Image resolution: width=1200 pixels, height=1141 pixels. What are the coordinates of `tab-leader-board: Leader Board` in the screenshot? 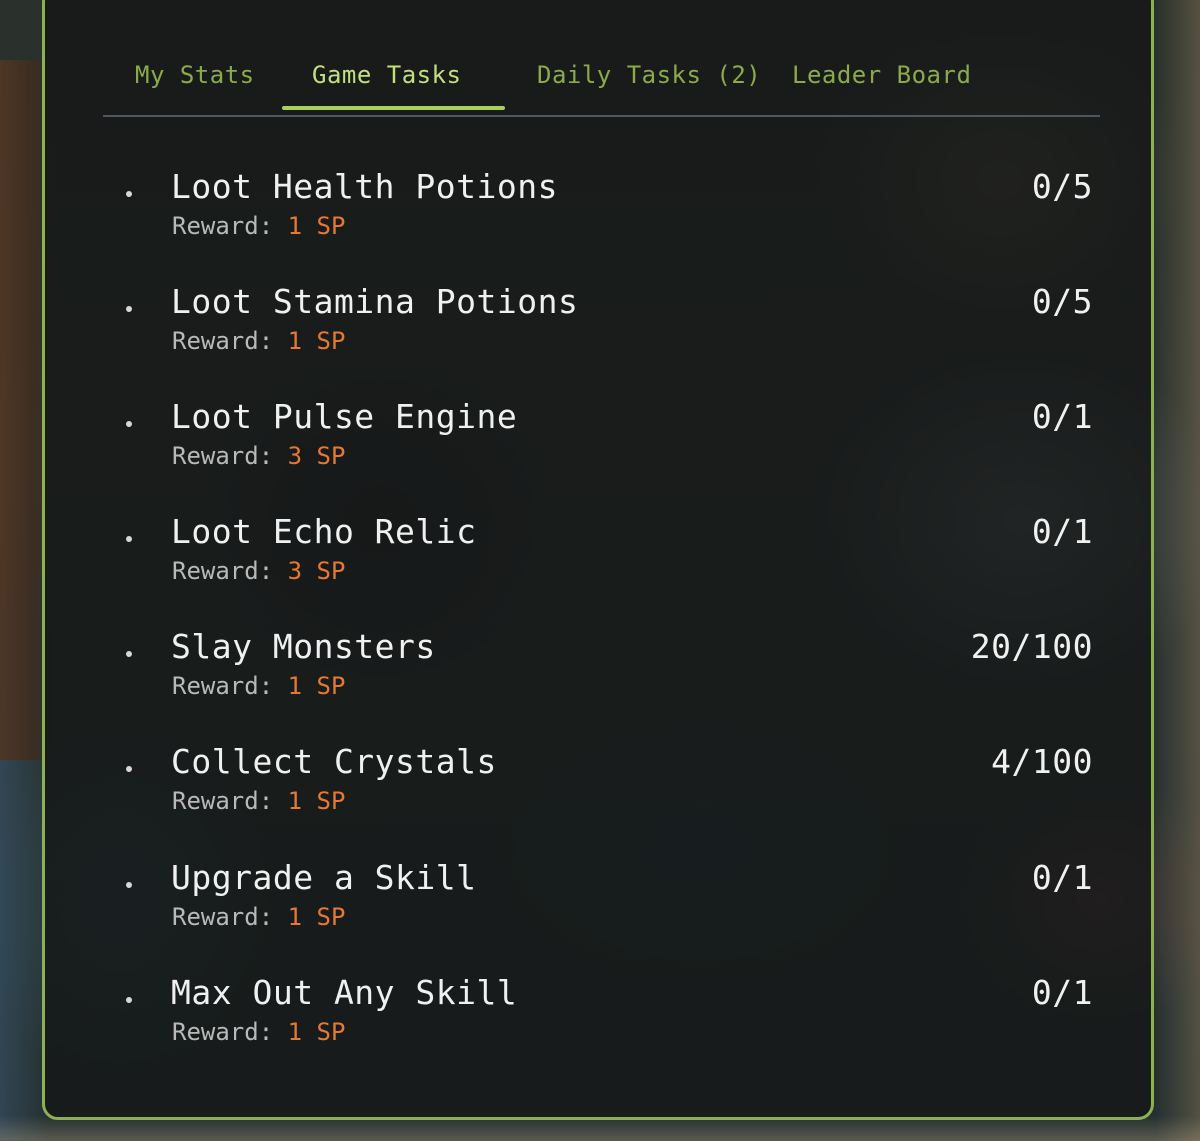 It's located at (881, 84).